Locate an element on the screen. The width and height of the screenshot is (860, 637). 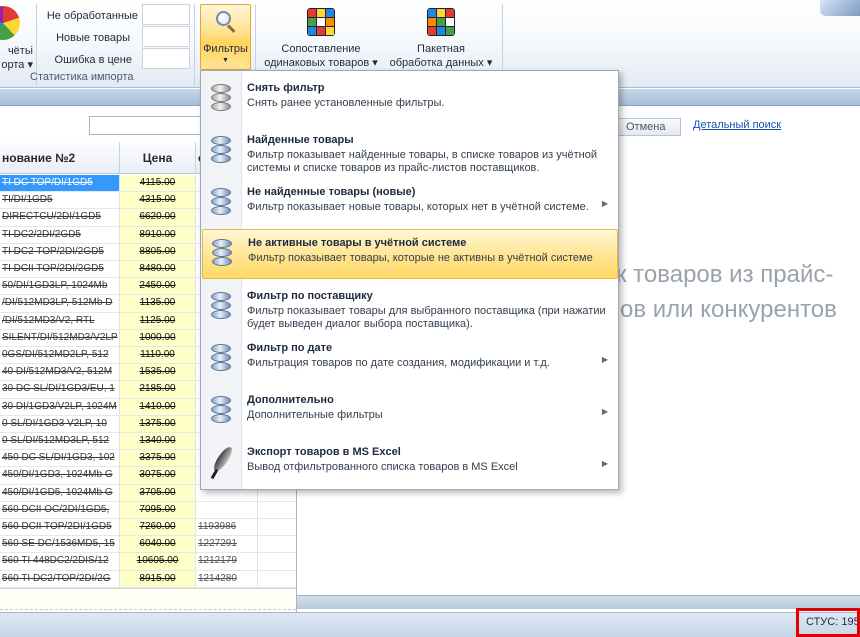
horizontal-scrollbar is located at coordinates (578, 602).